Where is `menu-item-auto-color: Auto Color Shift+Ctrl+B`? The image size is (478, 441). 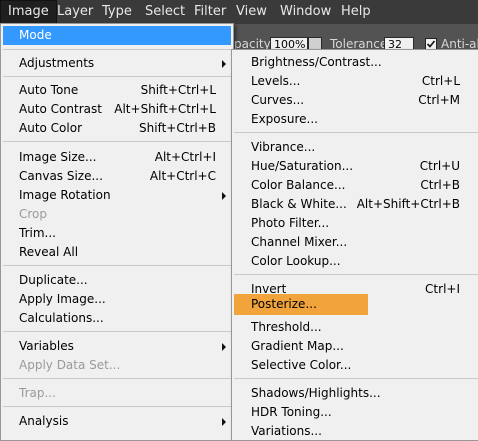 menu-item-auto-color: Auto Color Shift+Ctrl+B is located at coordinates (117, 128).